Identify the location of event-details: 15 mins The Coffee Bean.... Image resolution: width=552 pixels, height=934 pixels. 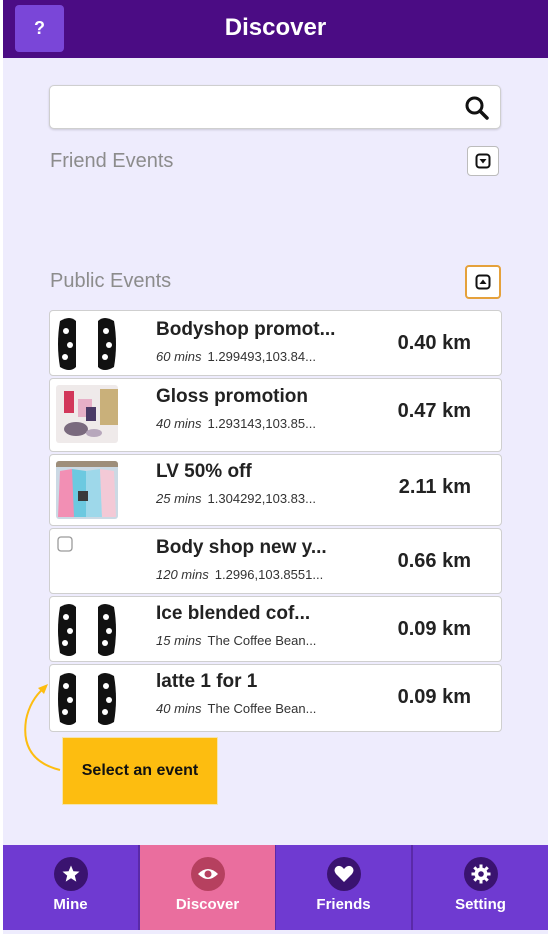
(236, 640).